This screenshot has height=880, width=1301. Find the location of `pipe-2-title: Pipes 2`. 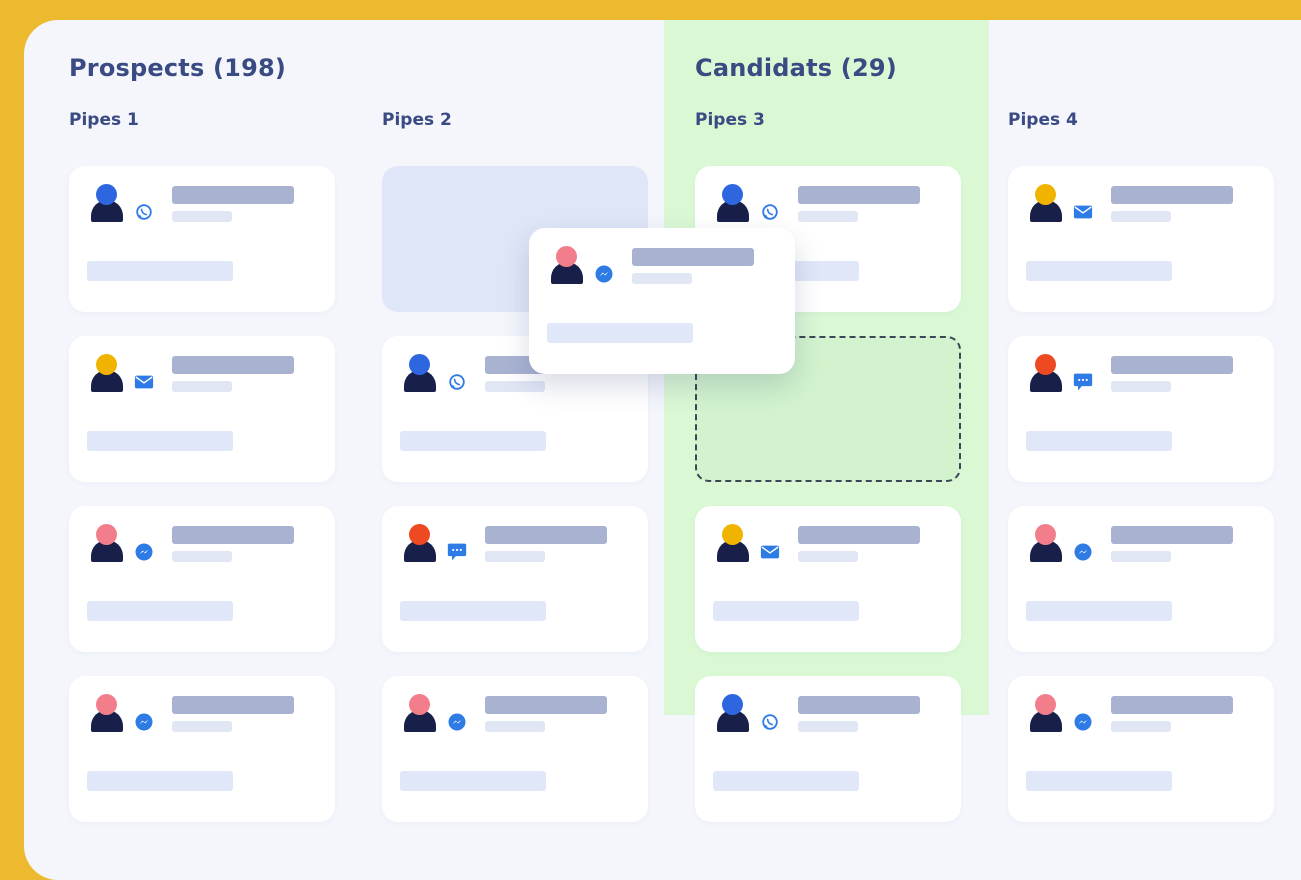

pipe-2-title: Pipes 2 is located at coordinates (417, 120).